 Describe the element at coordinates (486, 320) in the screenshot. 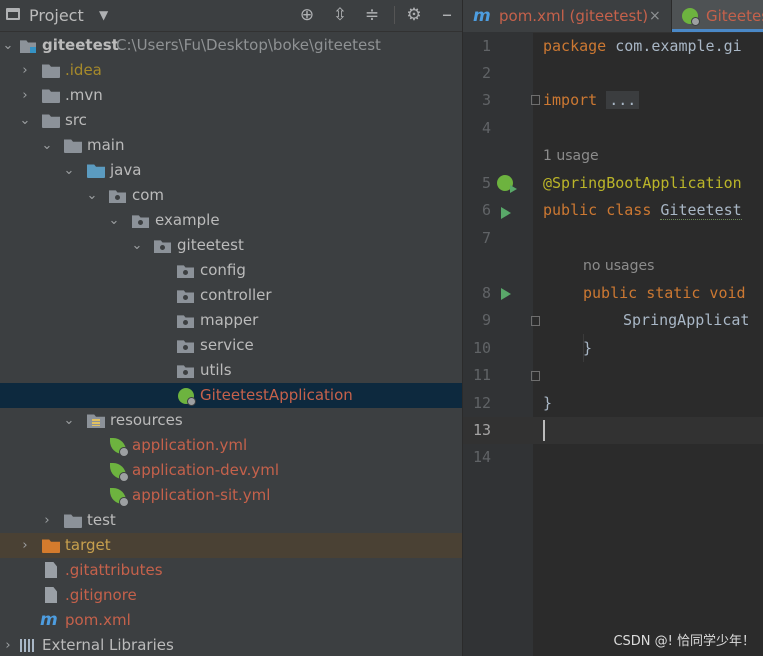

I see `line-number: 9` at that location.